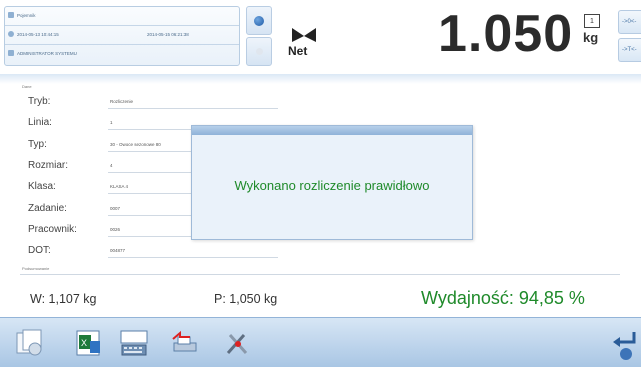 Image resolution: width=641 pixels, height=367 pixels. What do you see at coordinates (36, 268) in the screenshot?
I see `summary-section-label: Podsumowanie` at bounding box center [36, 268].